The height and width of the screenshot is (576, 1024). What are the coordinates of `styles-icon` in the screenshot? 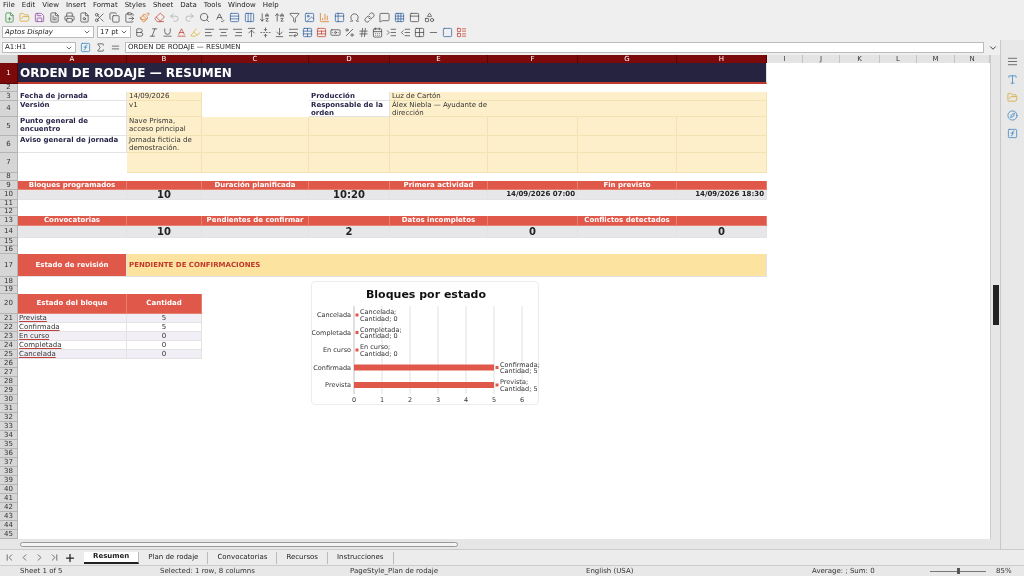 It's located at (1012, 79).